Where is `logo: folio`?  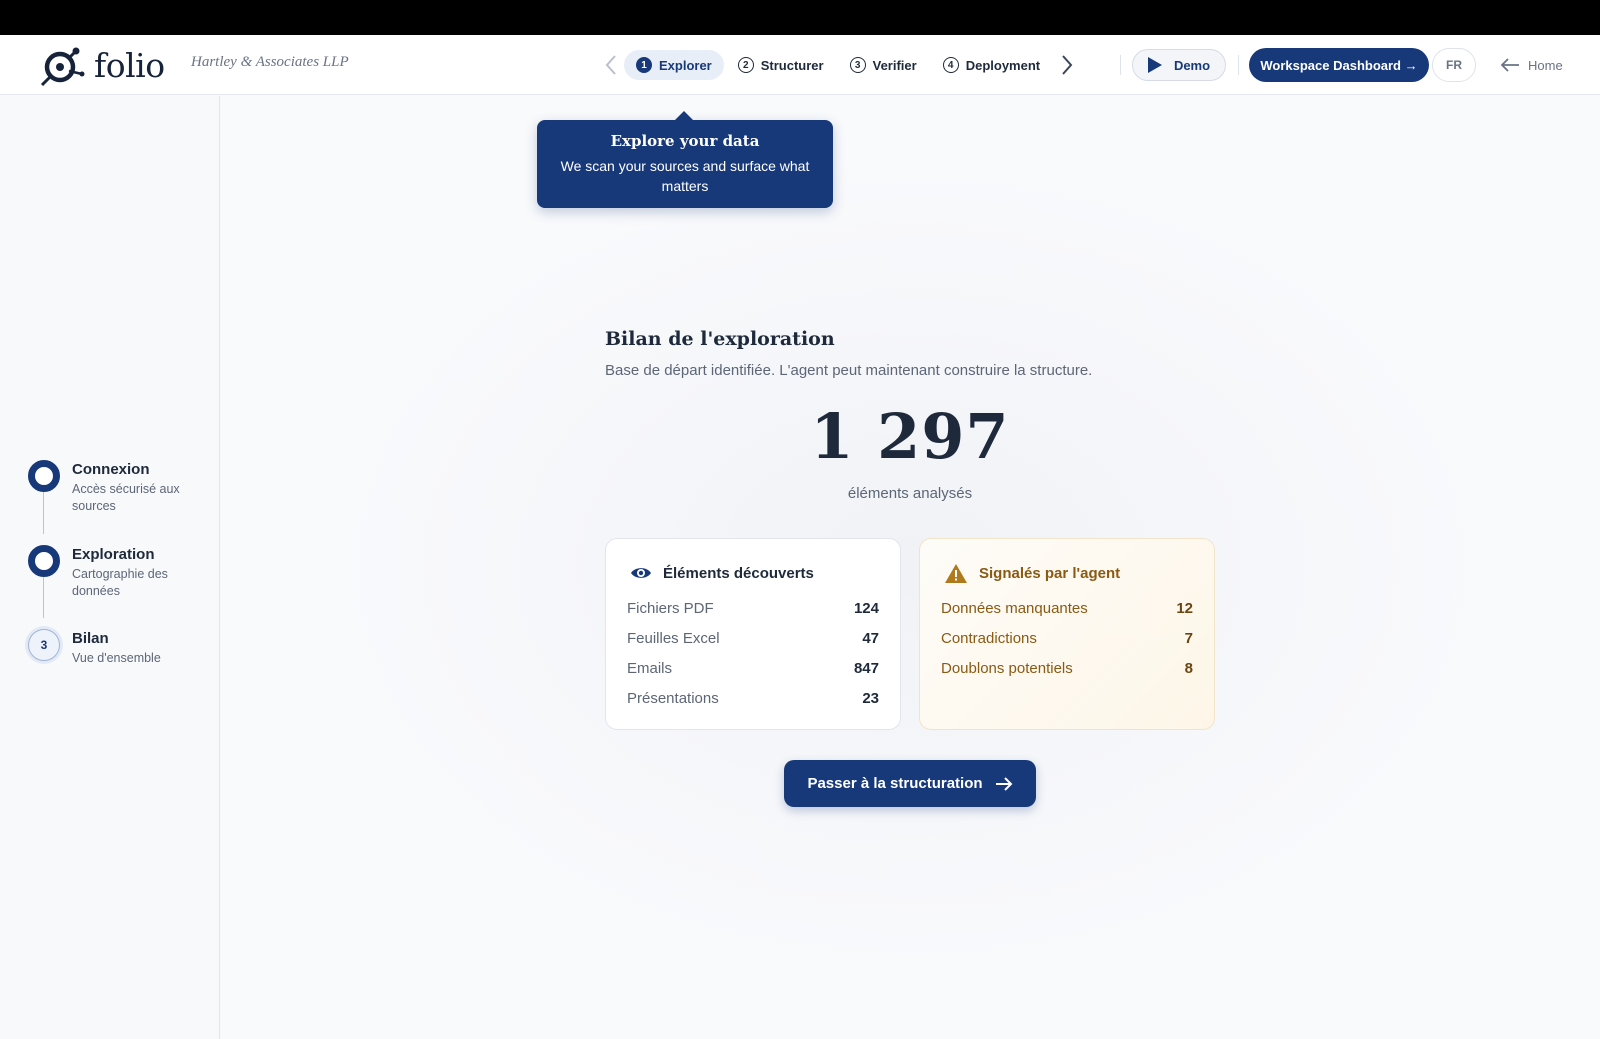 logo: folio is located at coordinates (101, 65).